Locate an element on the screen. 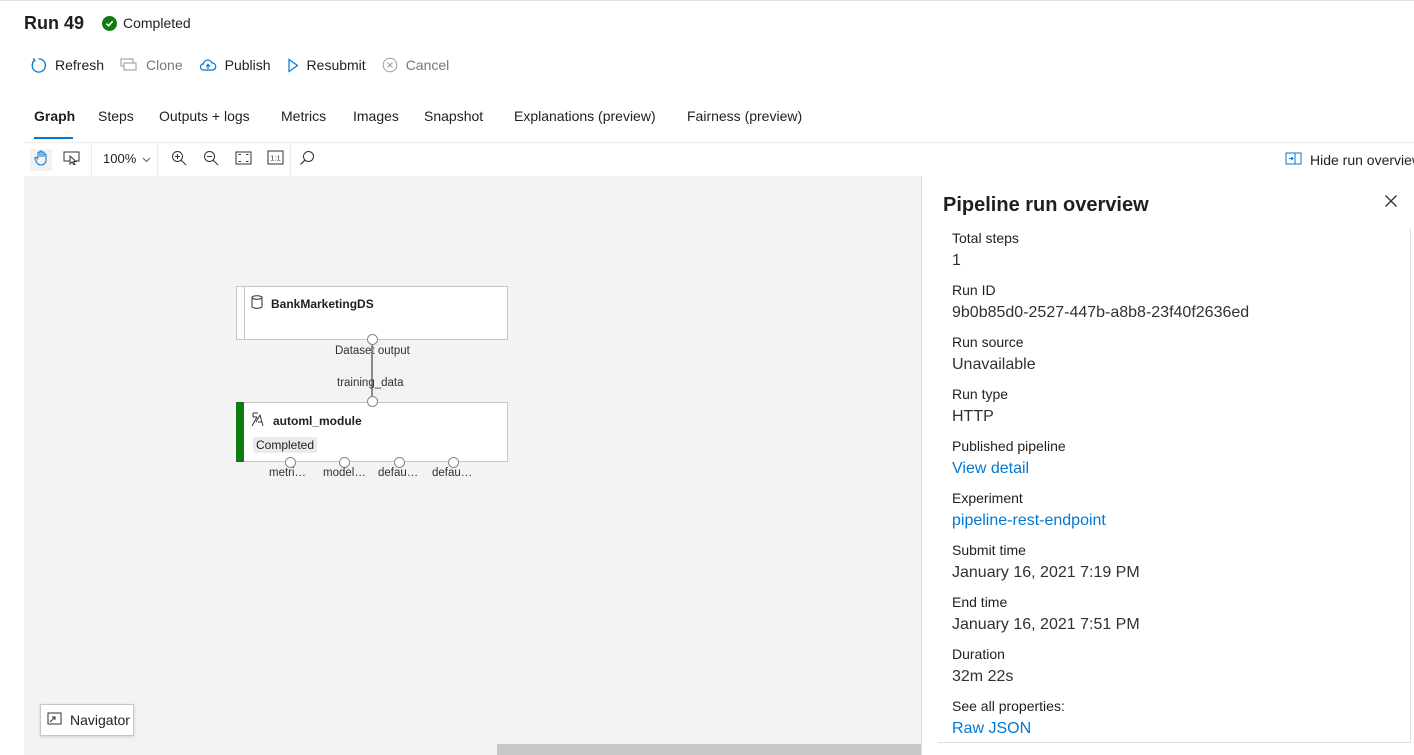  clone-label: Clone is located at coordinates (164, 65).